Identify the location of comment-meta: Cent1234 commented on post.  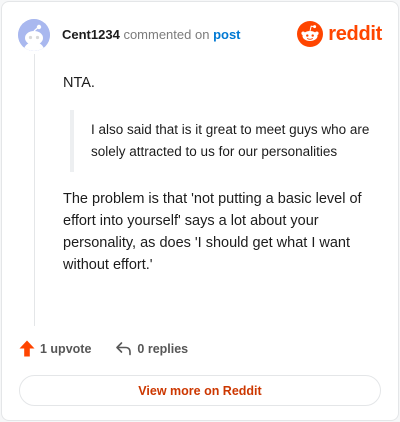
(151, 35).